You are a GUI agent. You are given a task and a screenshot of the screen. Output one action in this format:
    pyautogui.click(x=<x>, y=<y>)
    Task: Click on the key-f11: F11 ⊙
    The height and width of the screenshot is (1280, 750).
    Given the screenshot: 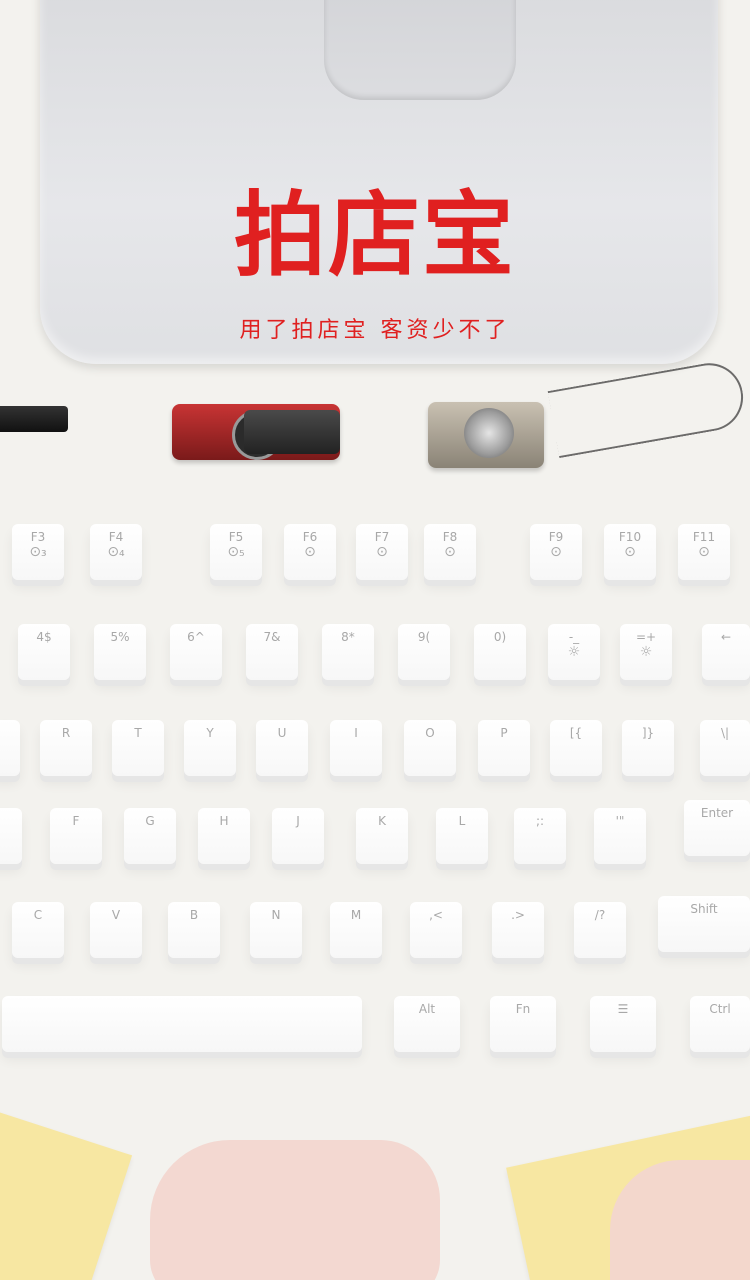 What is the action you would take?
    pyautogui.click(x=704, y=552)
    